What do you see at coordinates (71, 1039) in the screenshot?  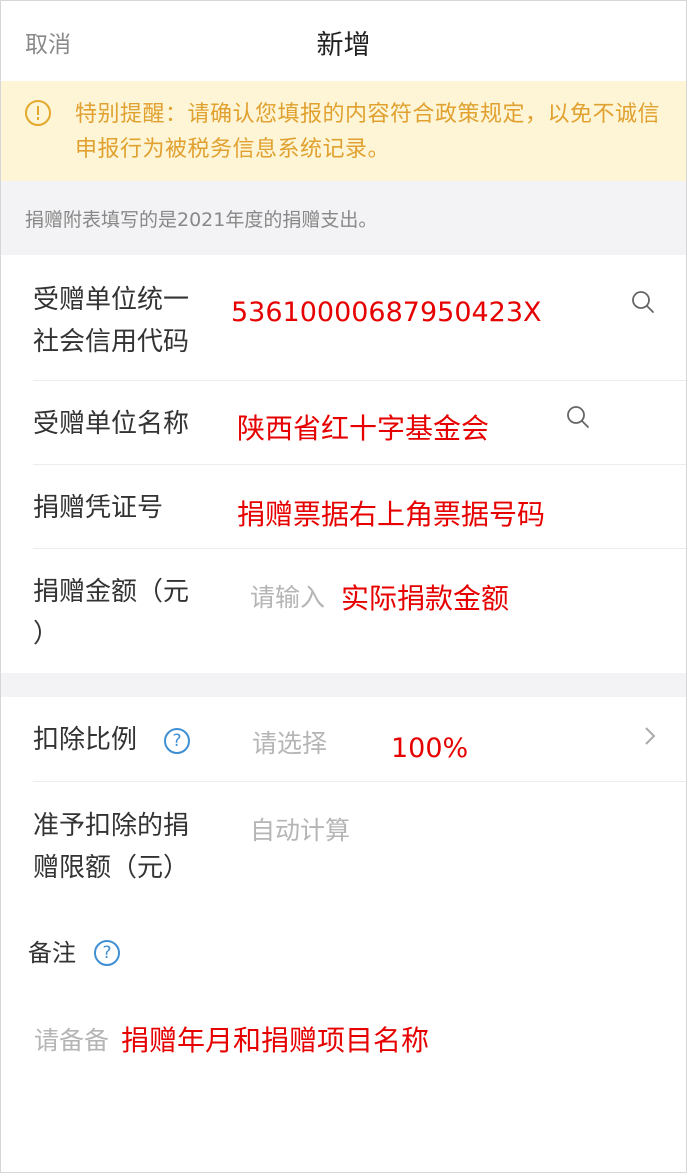 I see `remark-input: 请备备` at bounding box center [71, 1039].